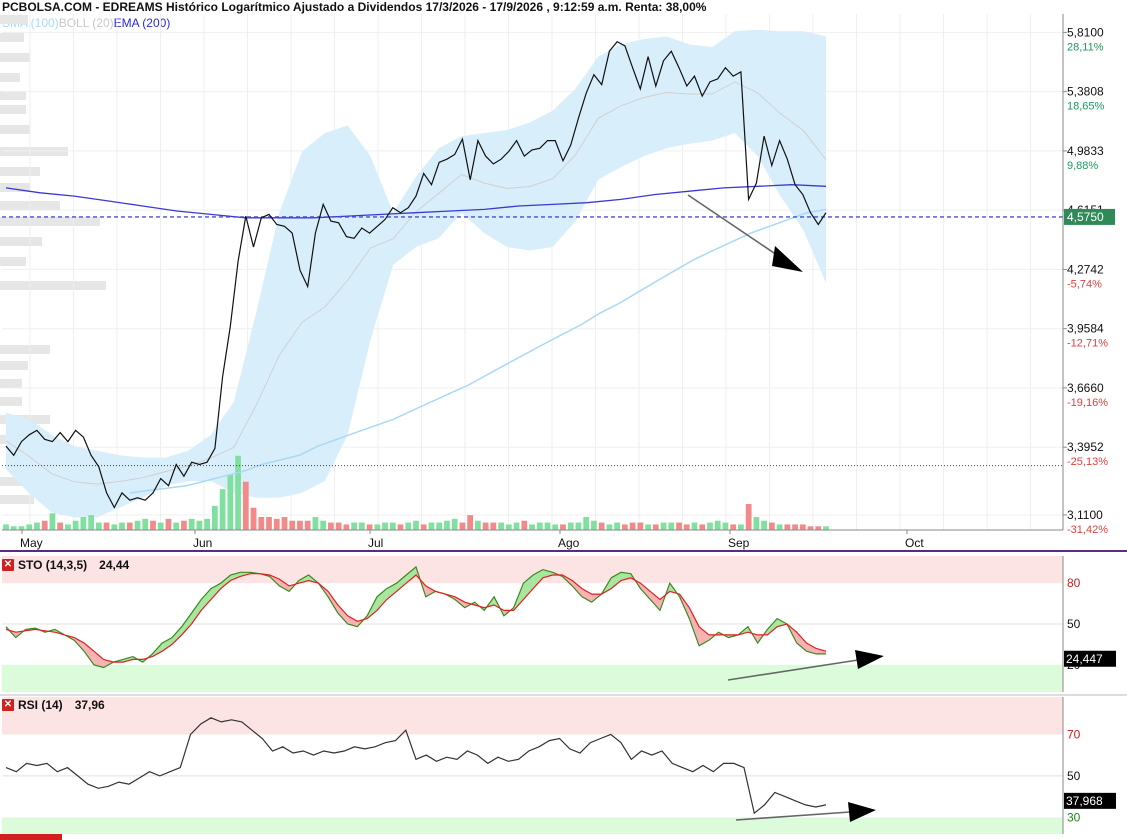 This screenshot has height=840, width=1127. Describe the element at coordinates (1085, 269) in the screenshot. I see `price-axis-label: 4,2742` at that location.